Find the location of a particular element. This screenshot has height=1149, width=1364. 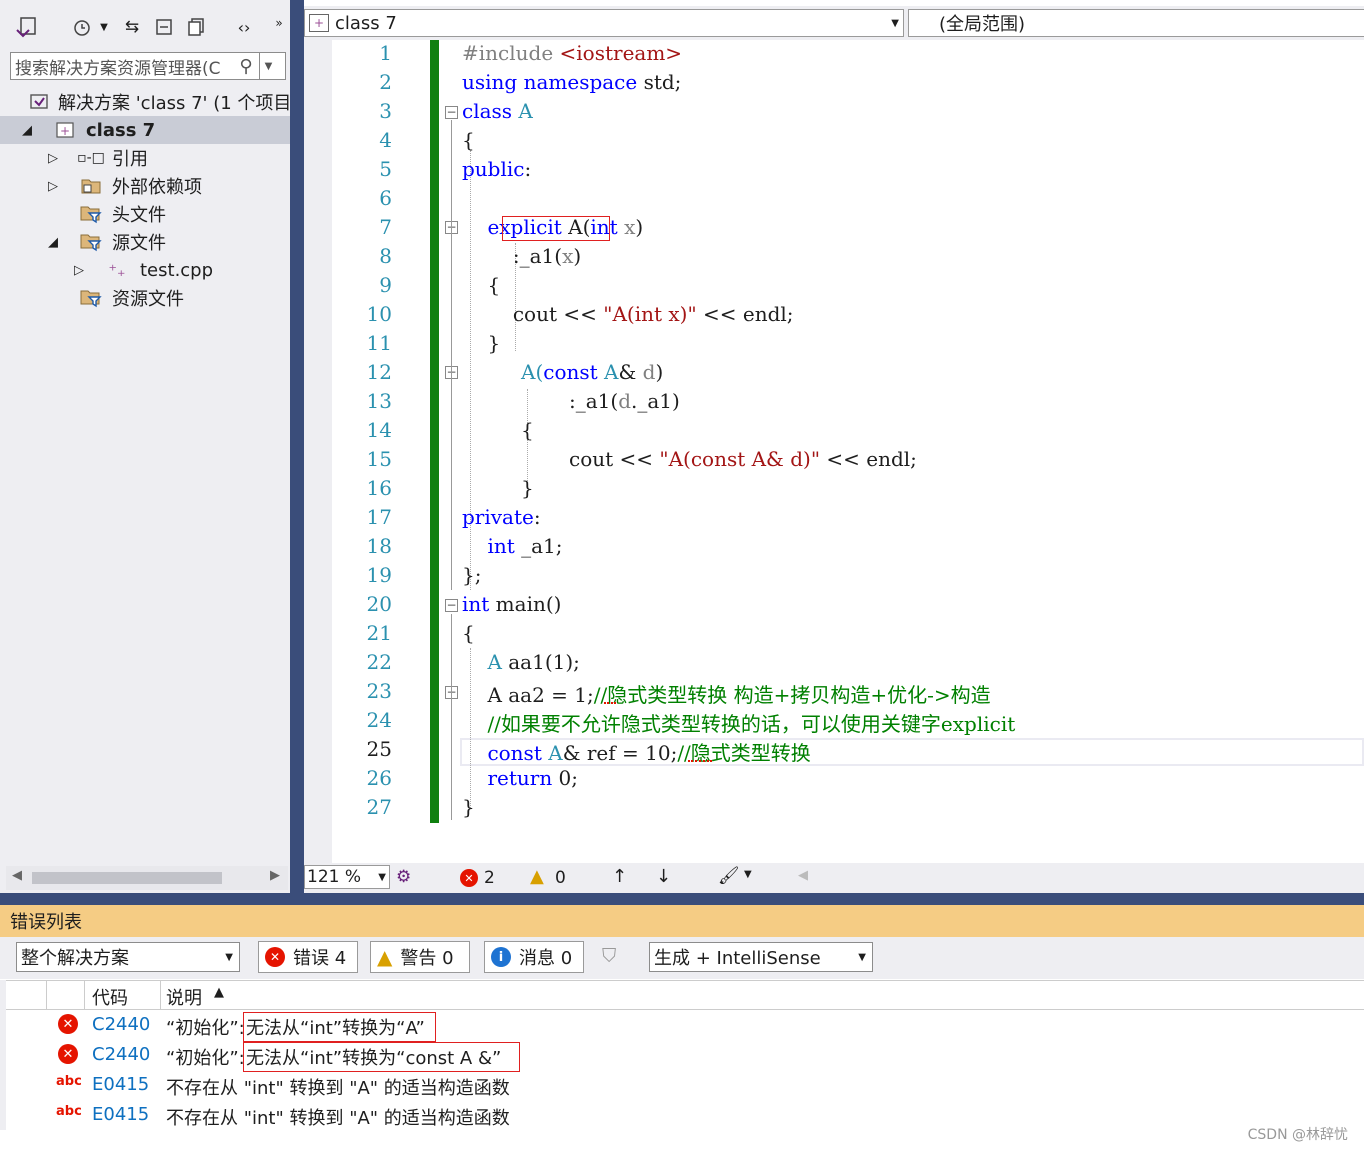

tree-item-label: 引用 is located at coordinates (130, 159).